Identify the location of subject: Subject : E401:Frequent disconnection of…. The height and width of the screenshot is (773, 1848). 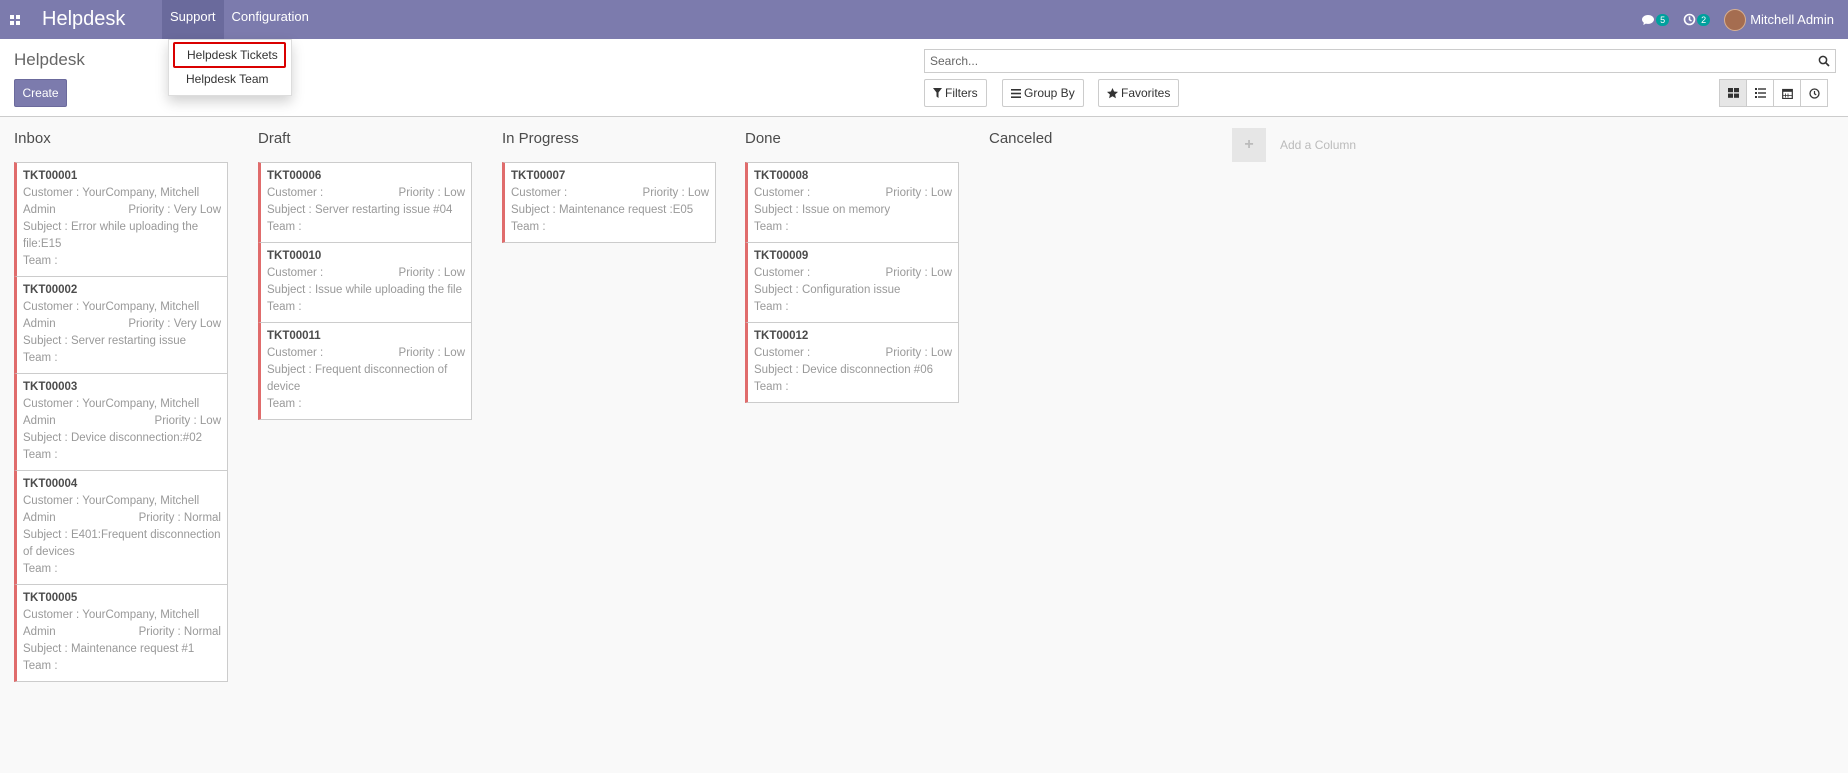
(122, 543).